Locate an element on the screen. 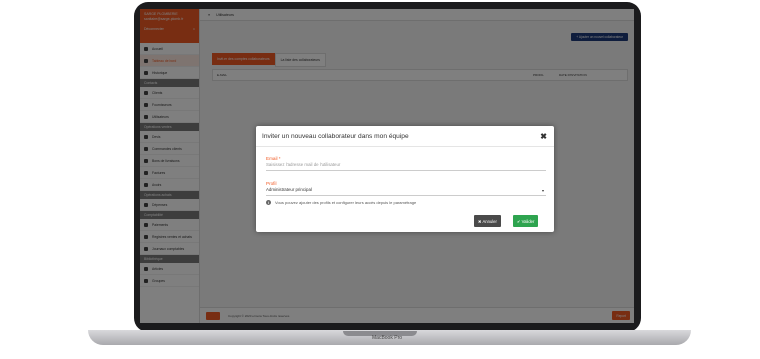 This screenshot has width=760, height=359. validate-button: ✔ Valider is located at coordinates (526, 221).